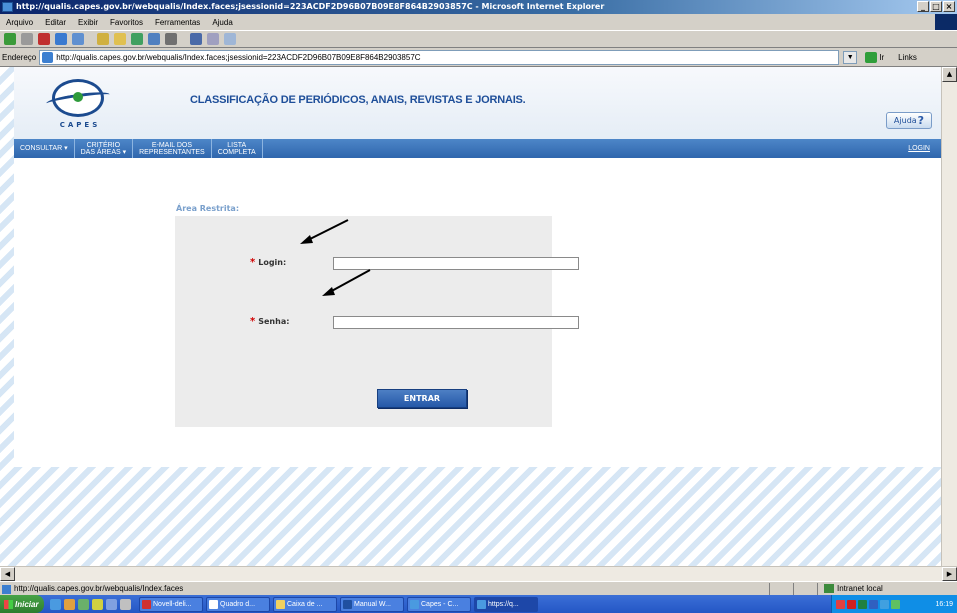 The image size is (957, 613). I want to click on word-quicklaunch-icon, so click(111, 604).